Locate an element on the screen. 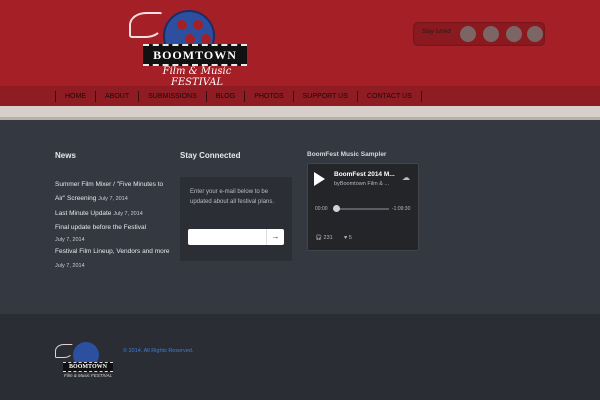 The width and height of the screenshot is (600, 400). like-count-value: 5 is located at coordinates (350, 238).